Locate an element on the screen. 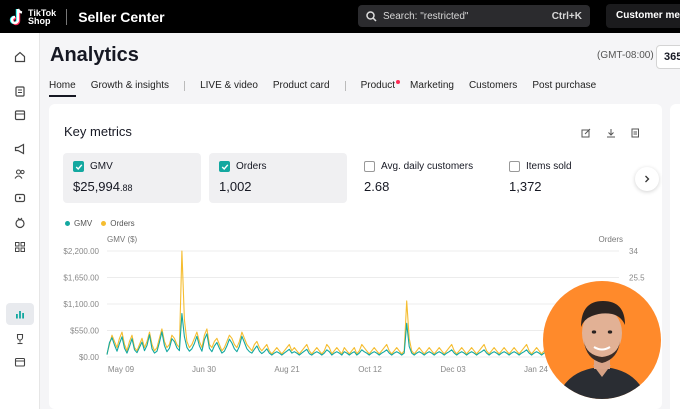 The width and height of the screenshot is (680, 409). chart-legend: GMV Orders is located at coordinates (104, 223).